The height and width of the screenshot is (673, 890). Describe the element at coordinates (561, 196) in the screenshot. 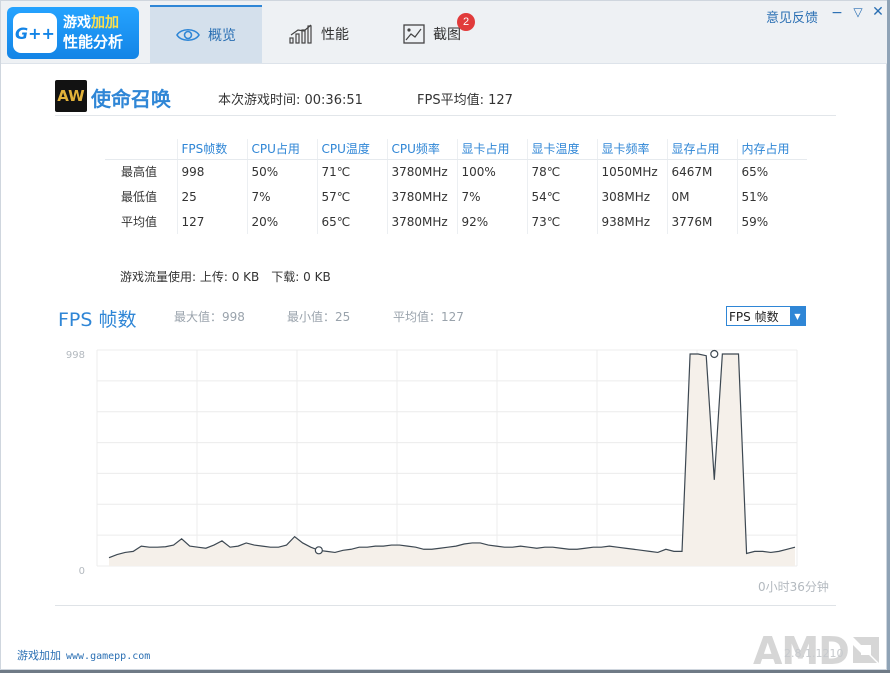

I see `table-cell: 54℃` at that location.